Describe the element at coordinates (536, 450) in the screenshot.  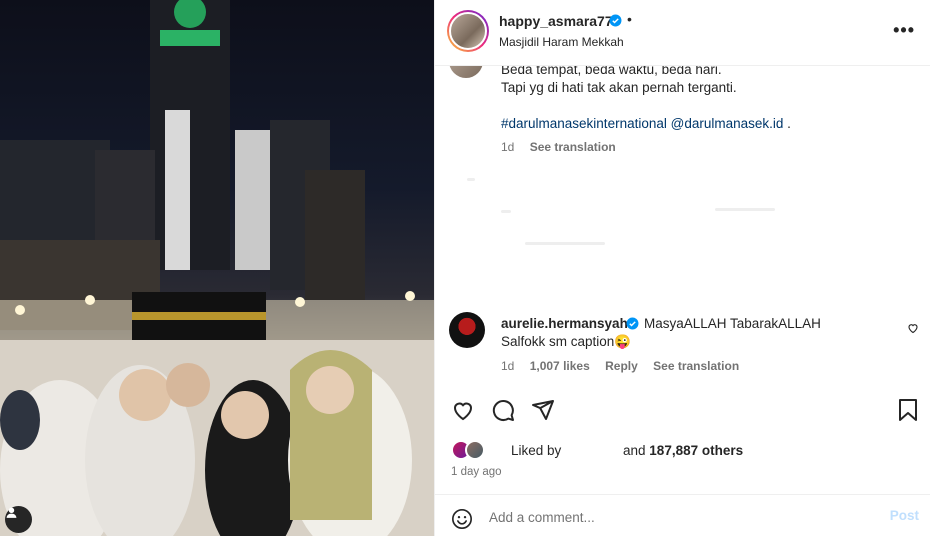
I see `liked-by-label: Liked by` at that location.